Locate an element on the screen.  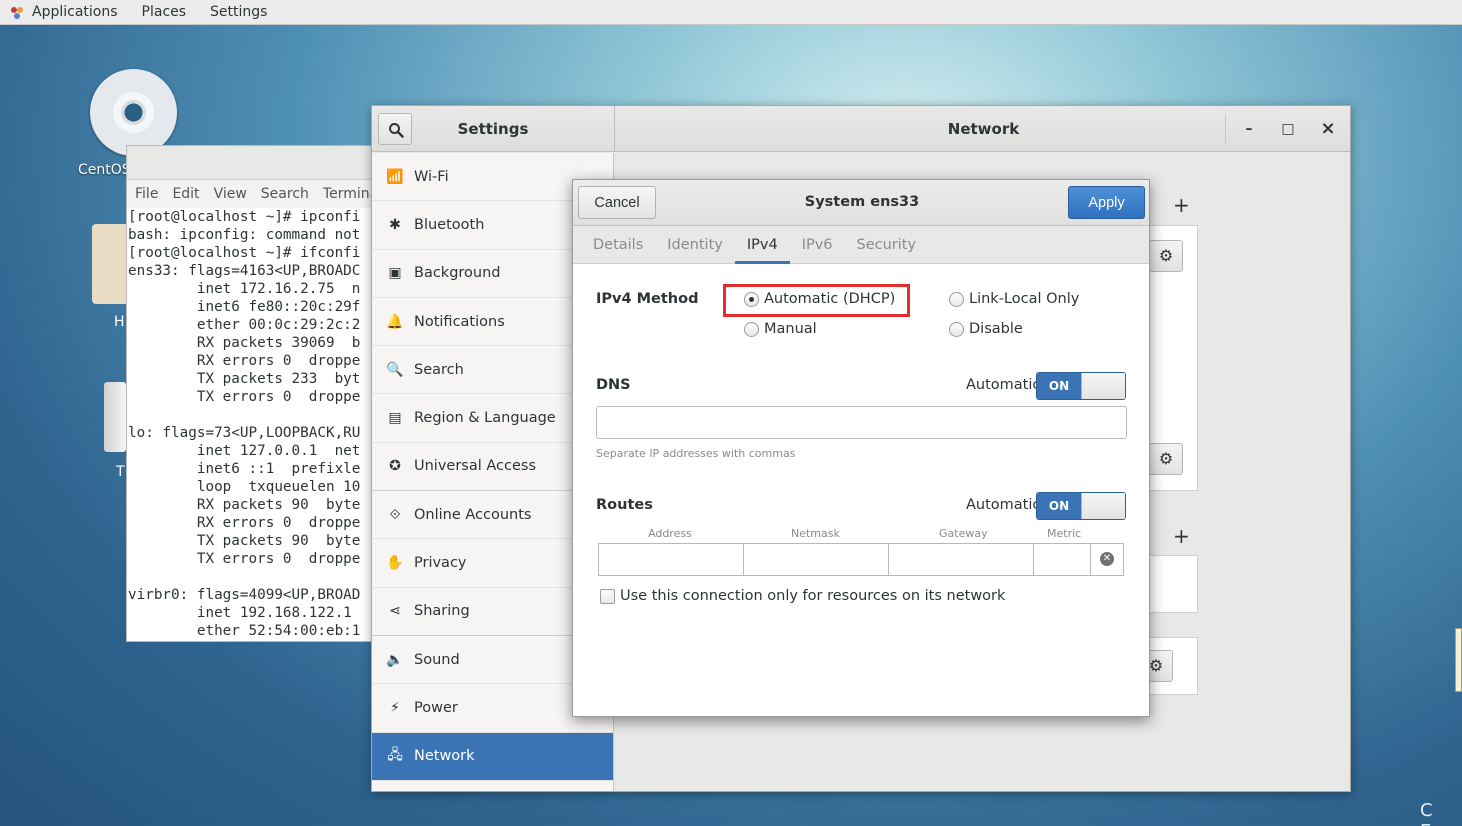
method-automatic-dhcp-label: Automatic (DHCP) is located at coordinates (830, 299).